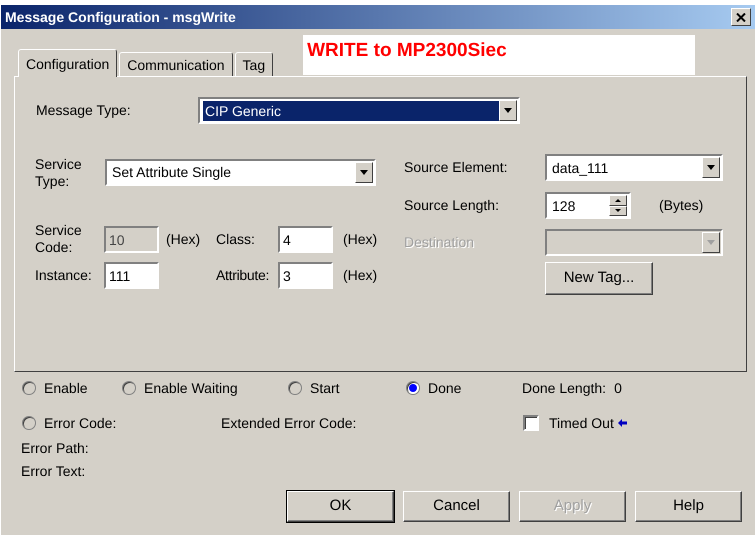 This screenshot has width=756, height=536. I want to click on instance-field: 111, so click(131, 275).